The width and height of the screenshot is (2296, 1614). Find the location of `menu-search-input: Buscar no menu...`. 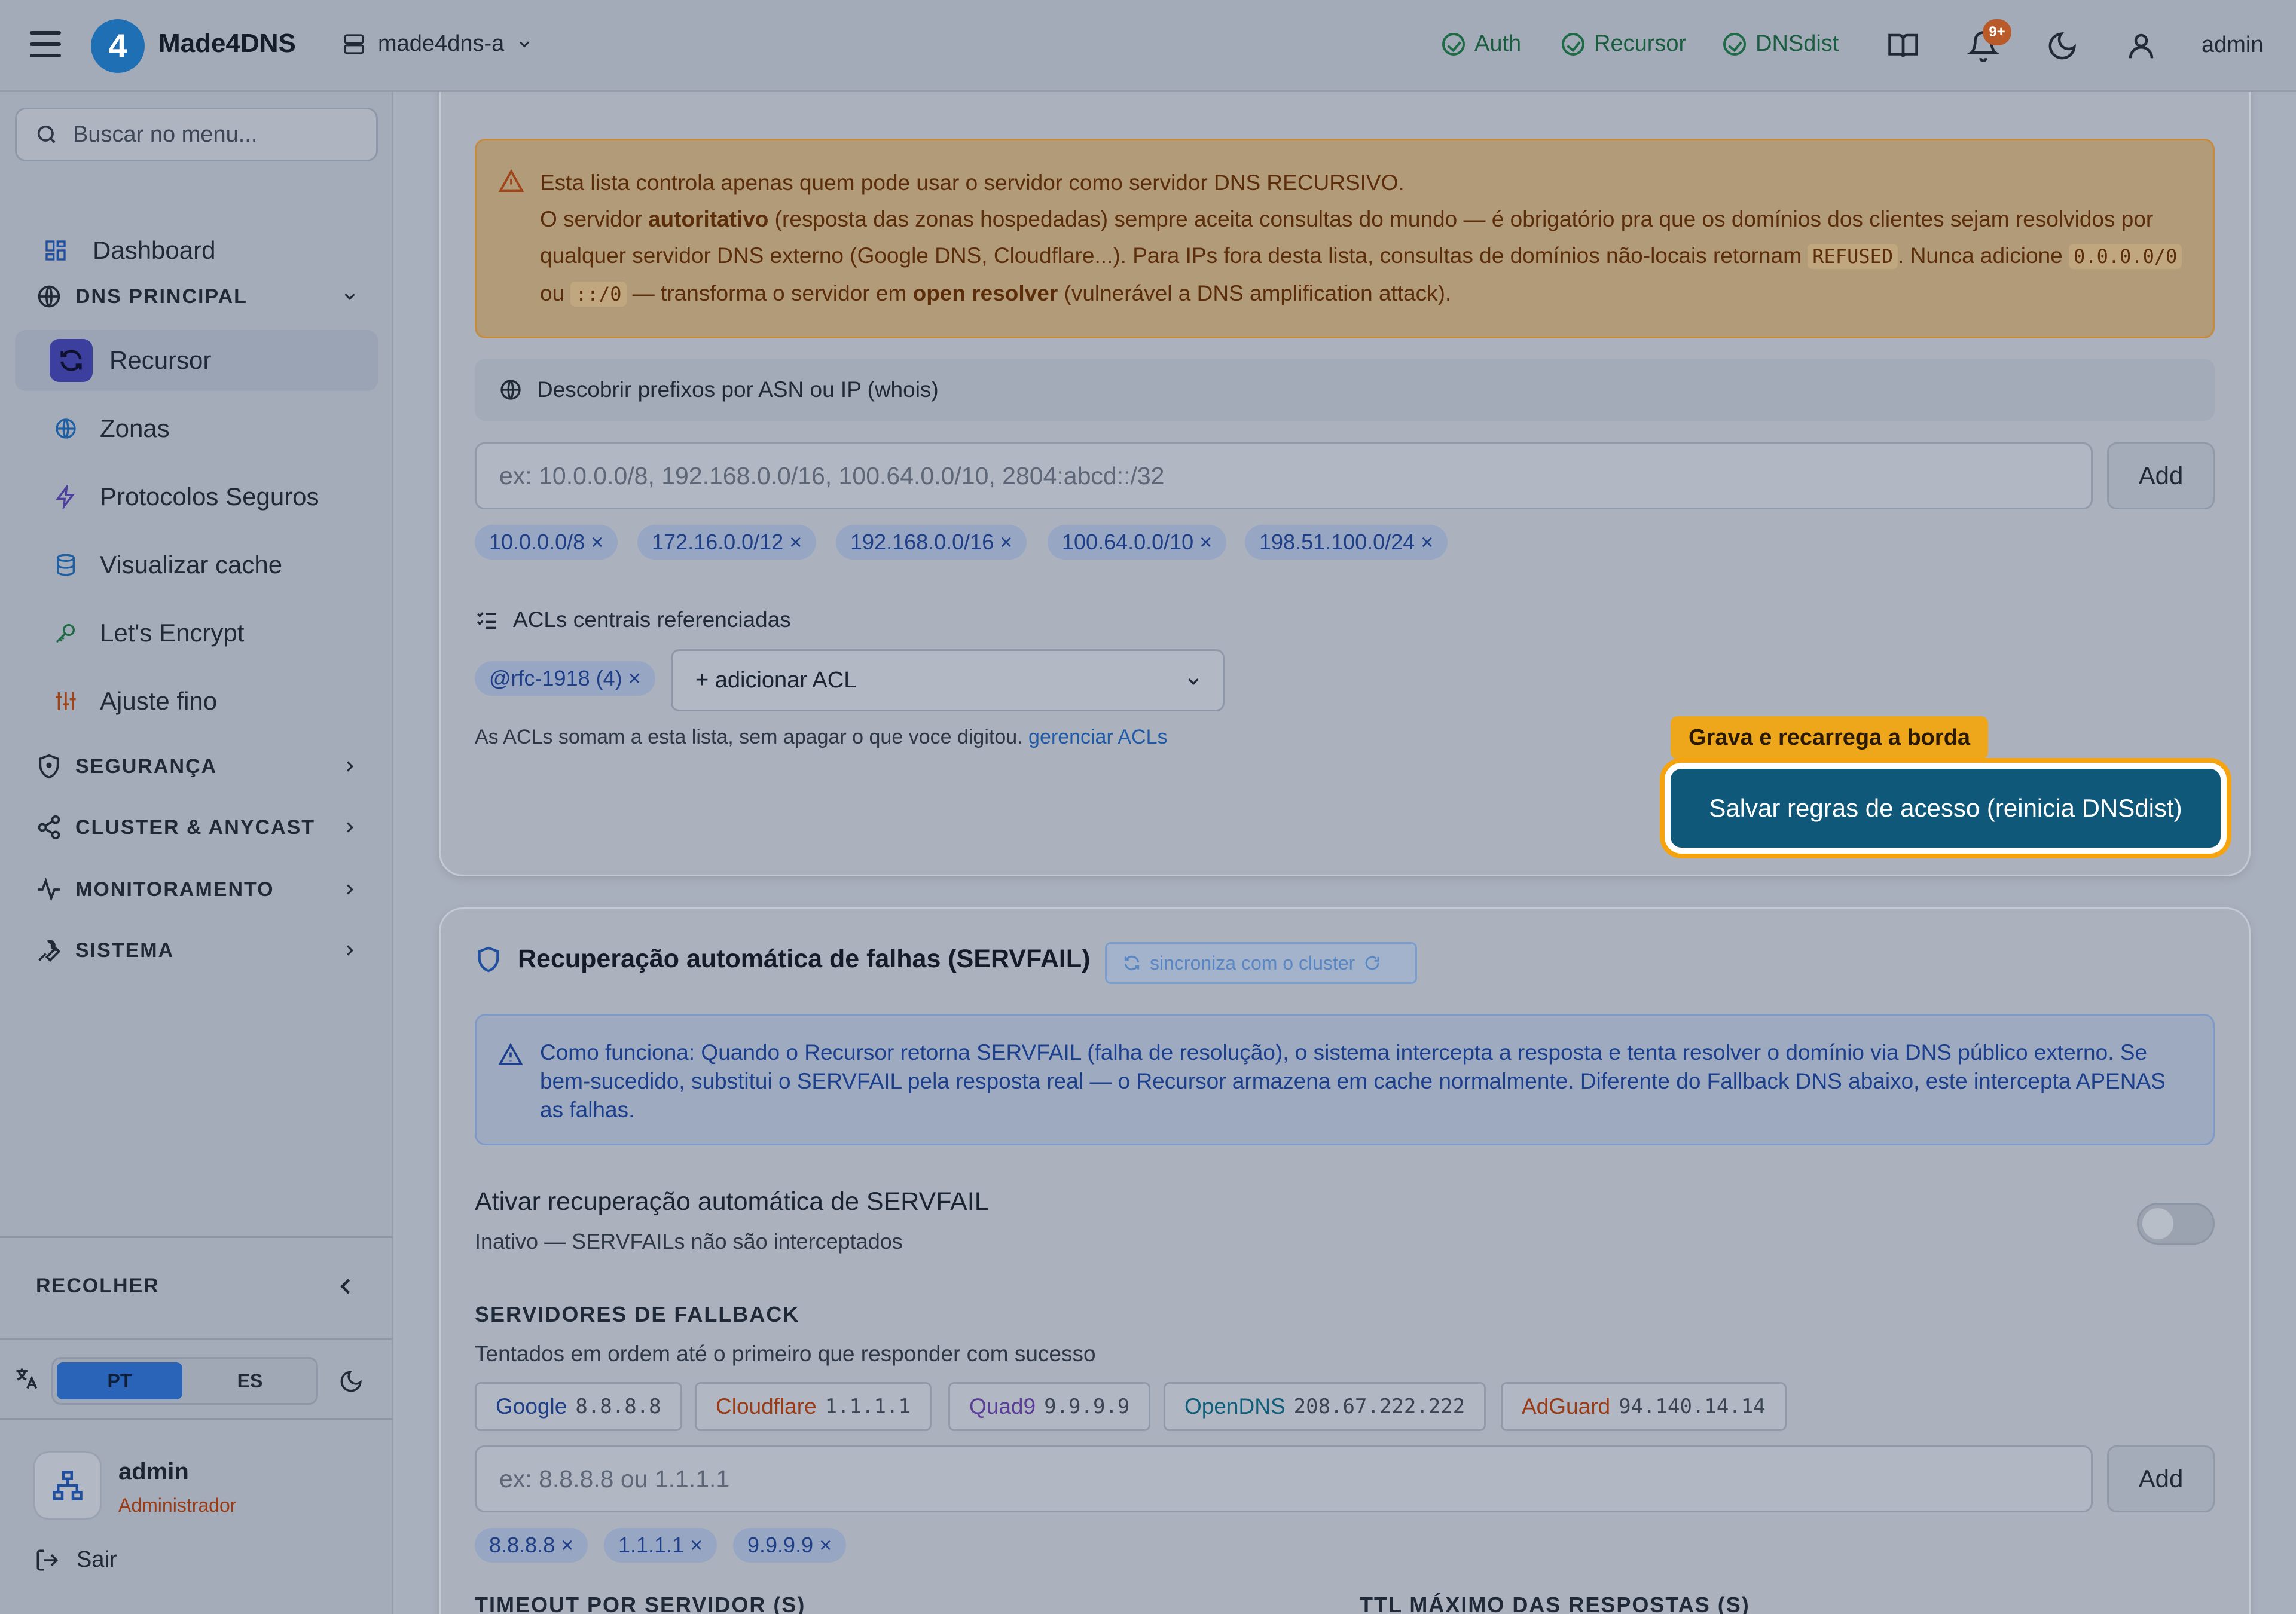

menu-search-input: Buscar no menu... is located at coordinates (196, 134).